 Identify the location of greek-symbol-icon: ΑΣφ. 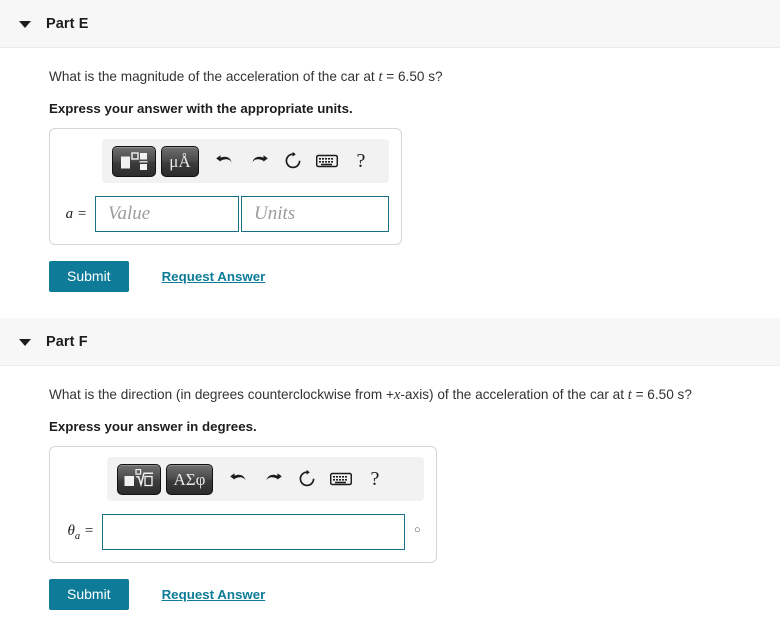
(189, 479).